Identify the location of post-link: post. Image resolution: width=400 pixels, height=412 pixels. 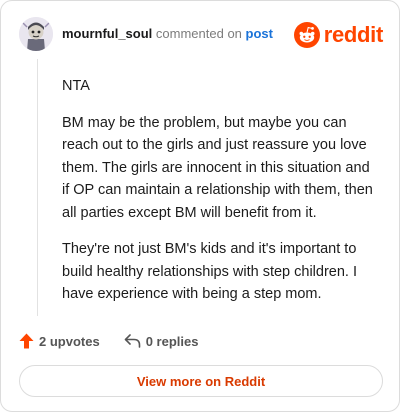
(259, 33).